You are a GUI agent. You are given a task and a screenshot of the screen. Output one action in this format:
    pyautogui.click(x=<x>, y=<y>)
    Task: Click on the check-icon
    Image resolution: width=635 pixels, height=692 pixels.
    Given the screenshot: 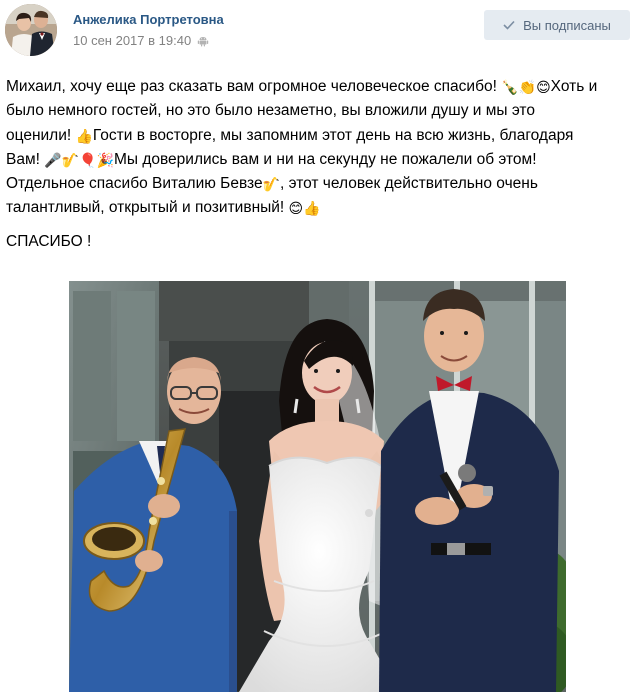 What is the action you would take?
    pyautogui.click(x=509, y=25)
    